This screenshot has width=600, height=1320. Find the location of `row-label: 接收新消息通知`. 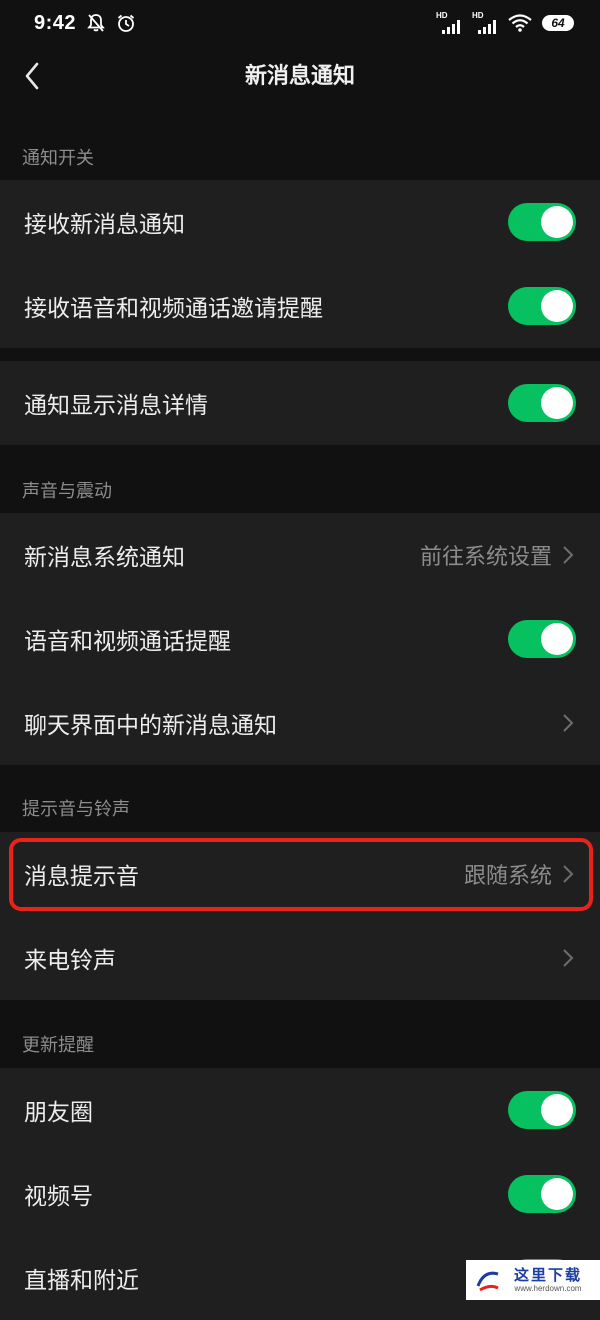

row-label: 接收新消息通知 is located at coordinates (104, 225).